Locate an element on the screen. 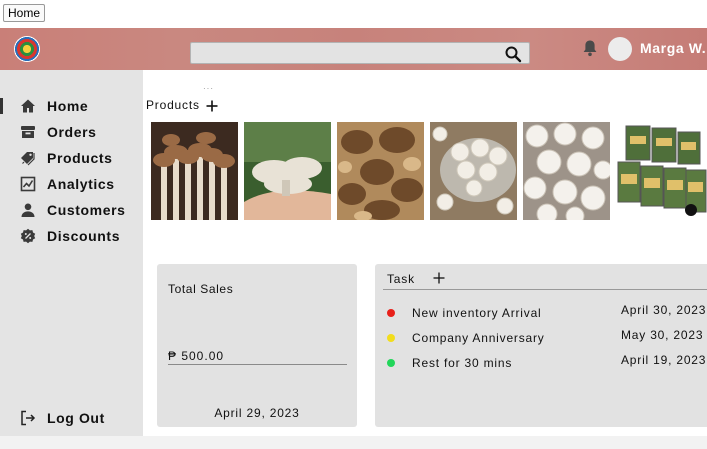 The width and height of the screenshot is (707, 449). tags-icon is located at coordinates (28, 159).